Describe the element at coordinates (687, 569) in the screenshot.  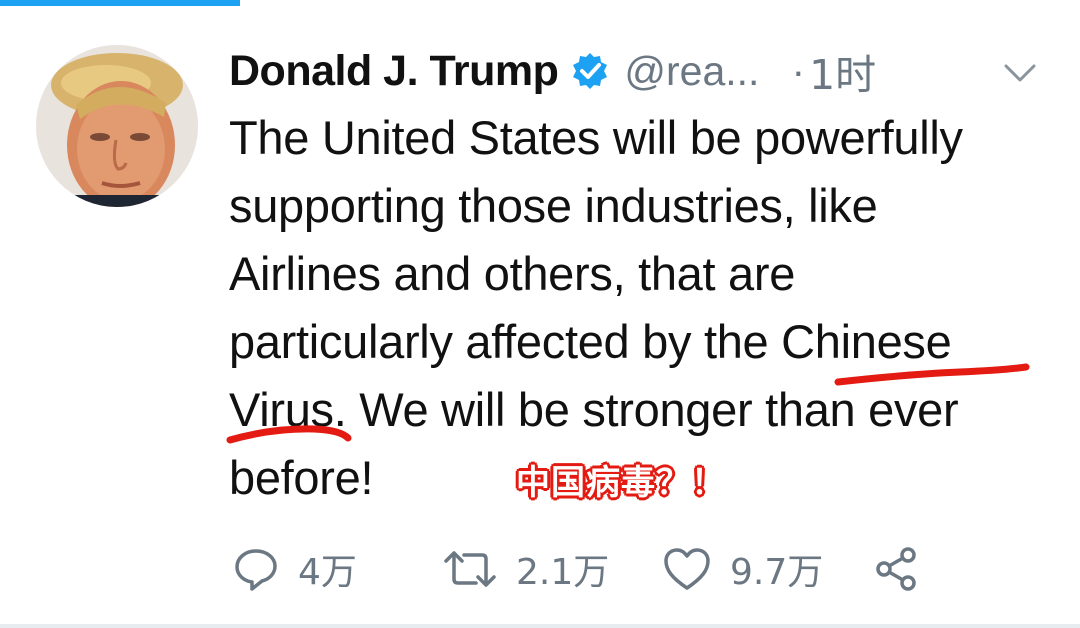
I see `heart-icon` at that location.